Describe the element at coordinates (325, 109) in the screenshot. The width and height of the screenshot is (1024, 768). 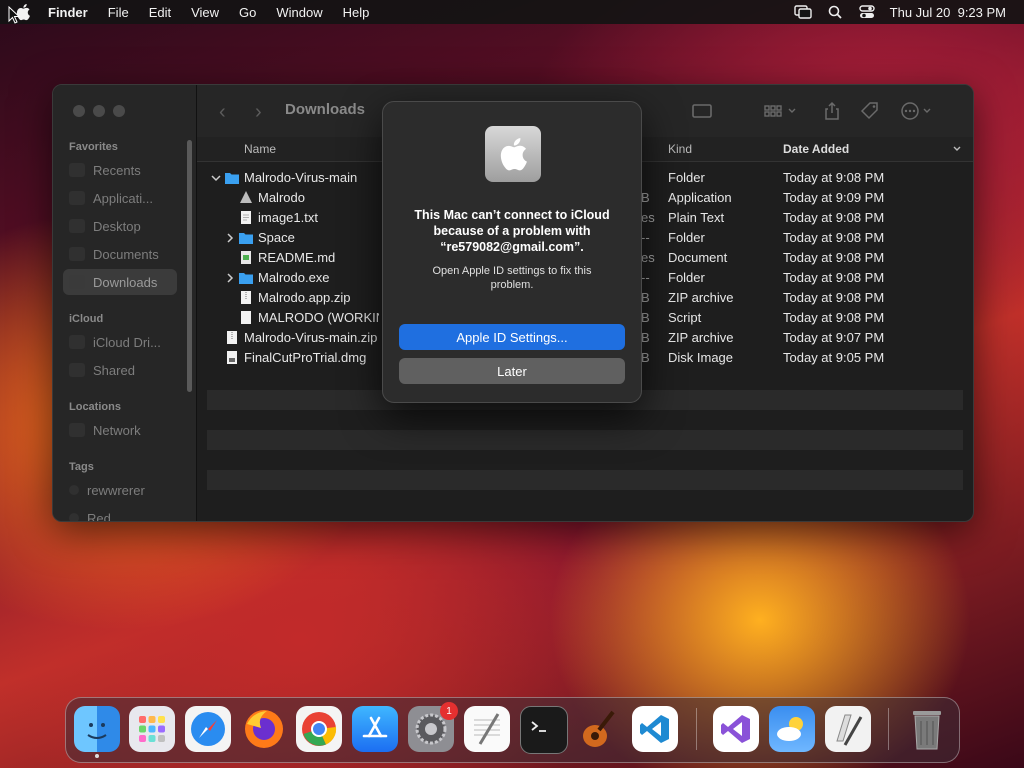
I see `window-title: Downloads` at that location.